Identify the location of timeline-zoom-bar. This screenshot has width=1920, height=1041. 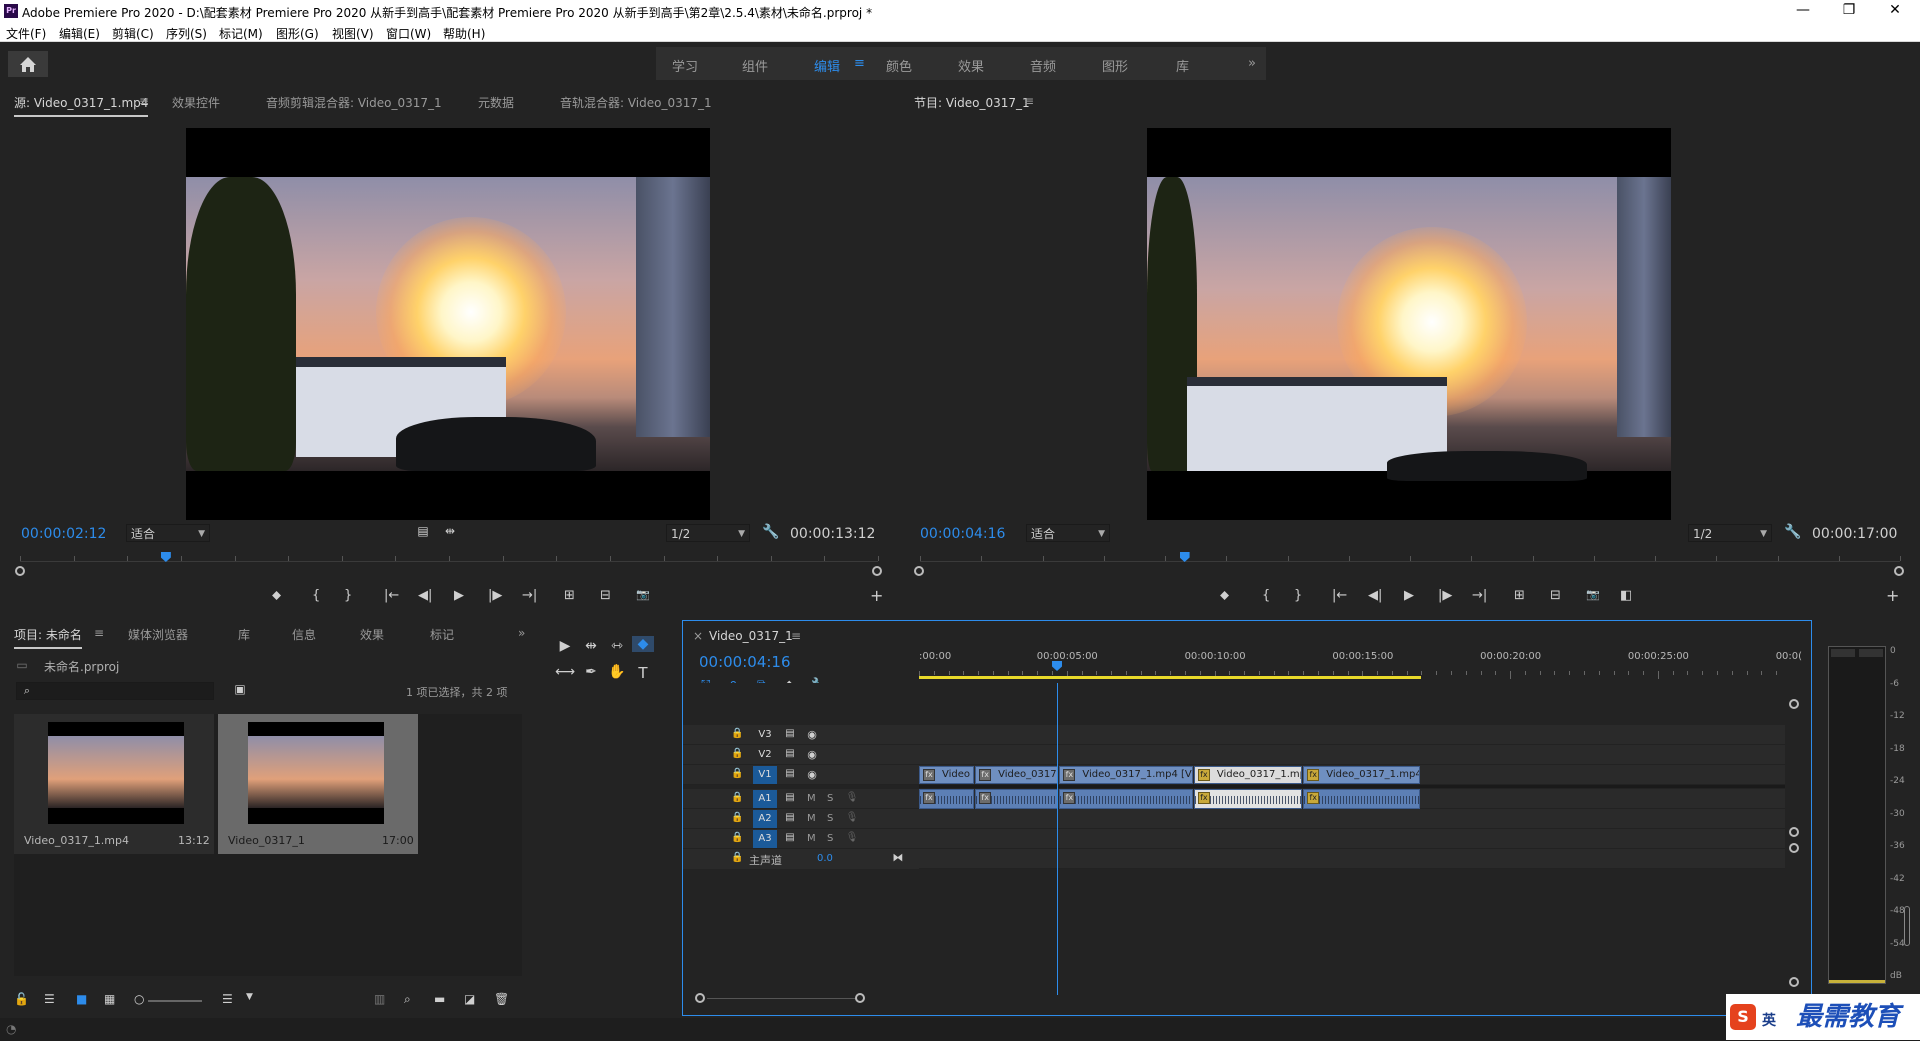
(782, 998).